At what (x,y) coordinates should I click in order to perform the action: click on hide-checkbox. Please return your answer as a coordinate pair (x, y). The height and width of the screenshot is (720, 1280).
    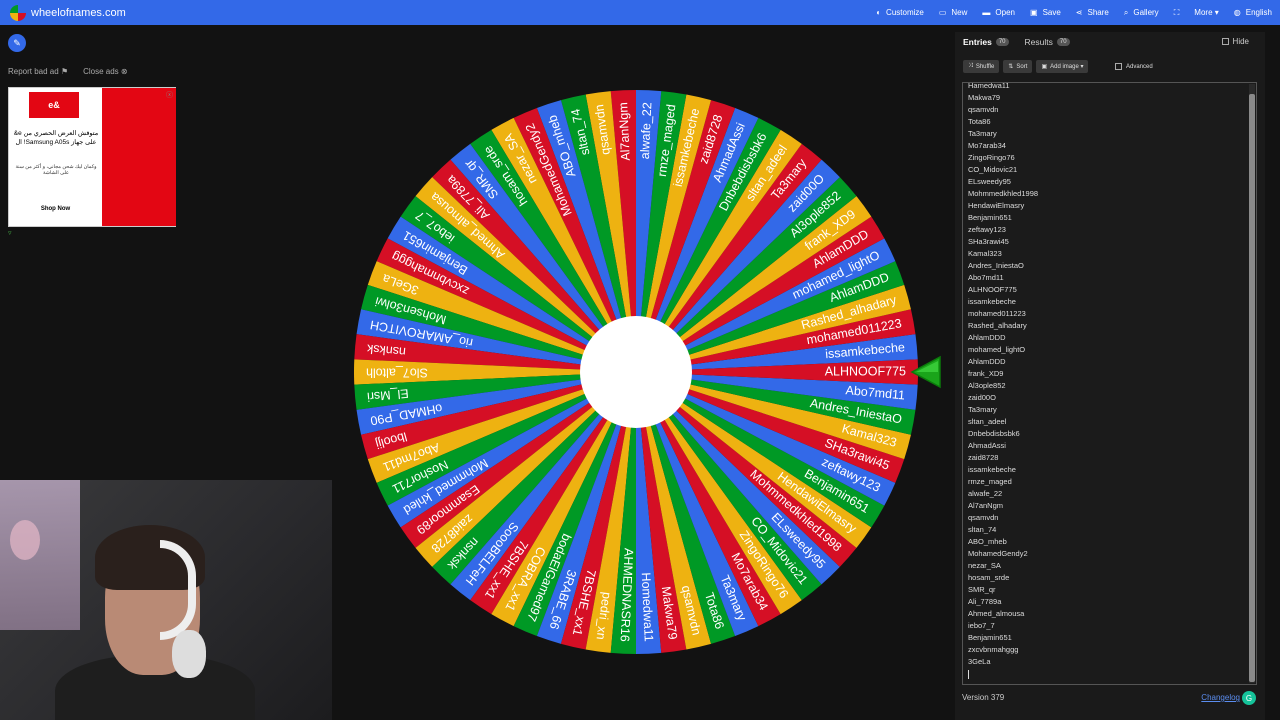
    Looking at the image, I should click on (1225, 41).